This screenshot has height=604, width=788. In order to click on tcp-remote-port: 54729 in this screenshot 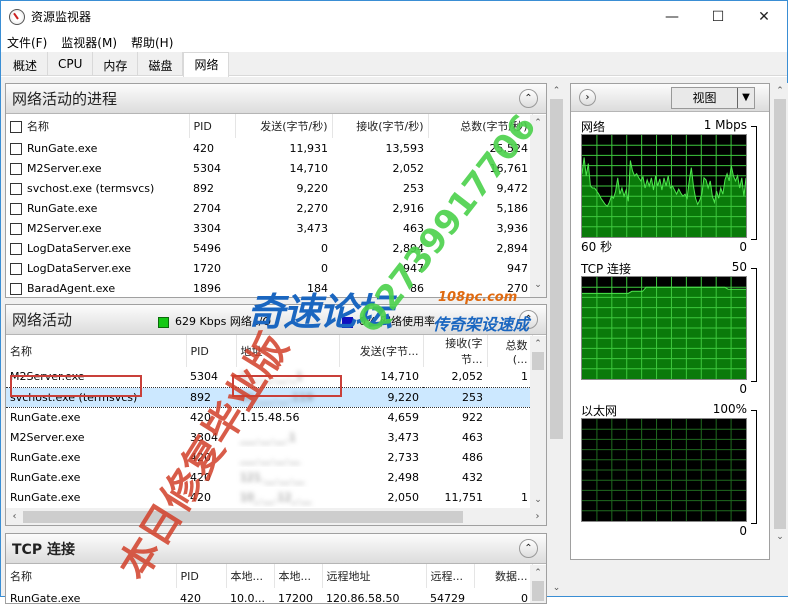, I will do `click(447, 597)`.